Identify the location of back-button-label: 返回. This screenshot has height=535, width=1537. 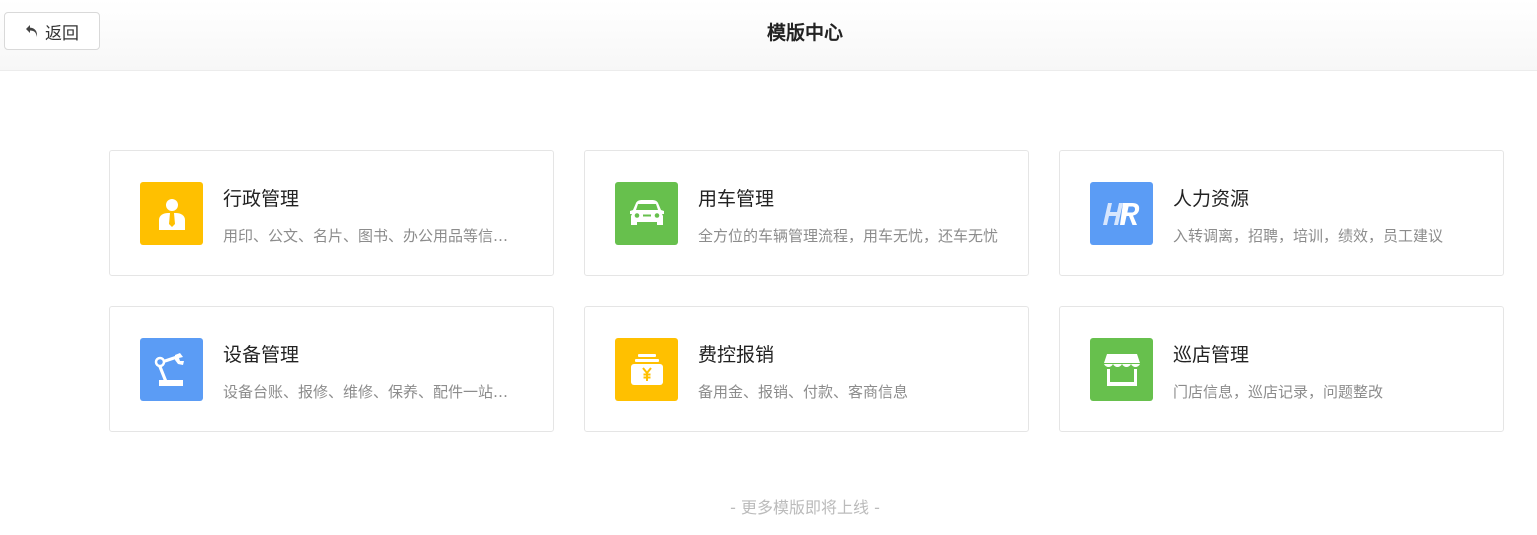
(62, 33).